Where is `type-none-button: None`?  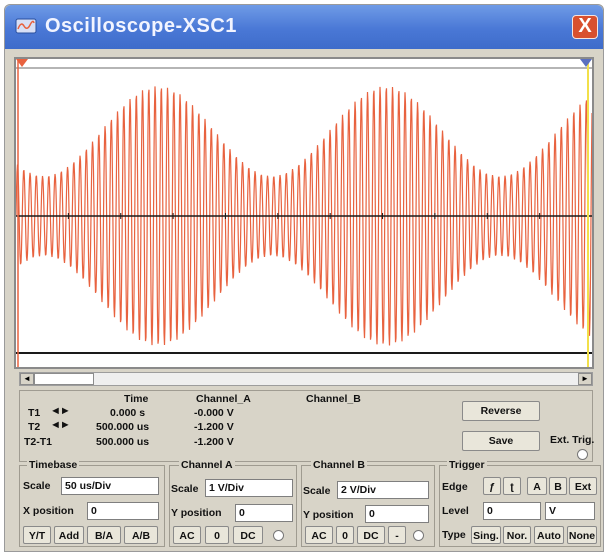
type-none-button: None is located at coordinates (582, 535).